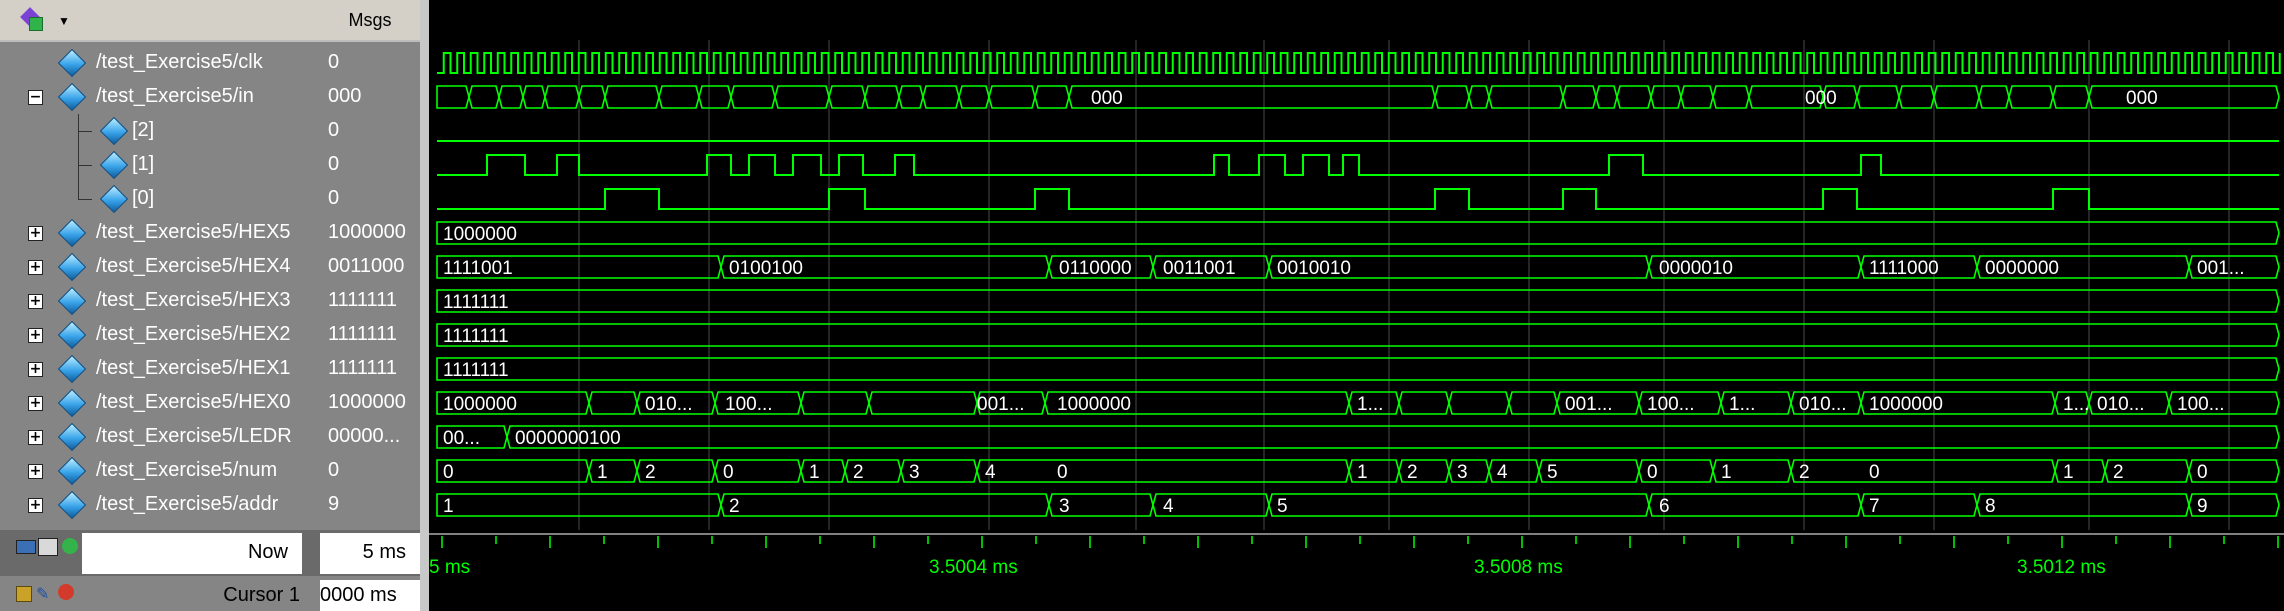 The height and width of the screenshot is (611, 2284). What do you see at coordinates (1358, 233) in the screenshot?
I see `hex5-bus-segment` at bounding box center [1358, 233].